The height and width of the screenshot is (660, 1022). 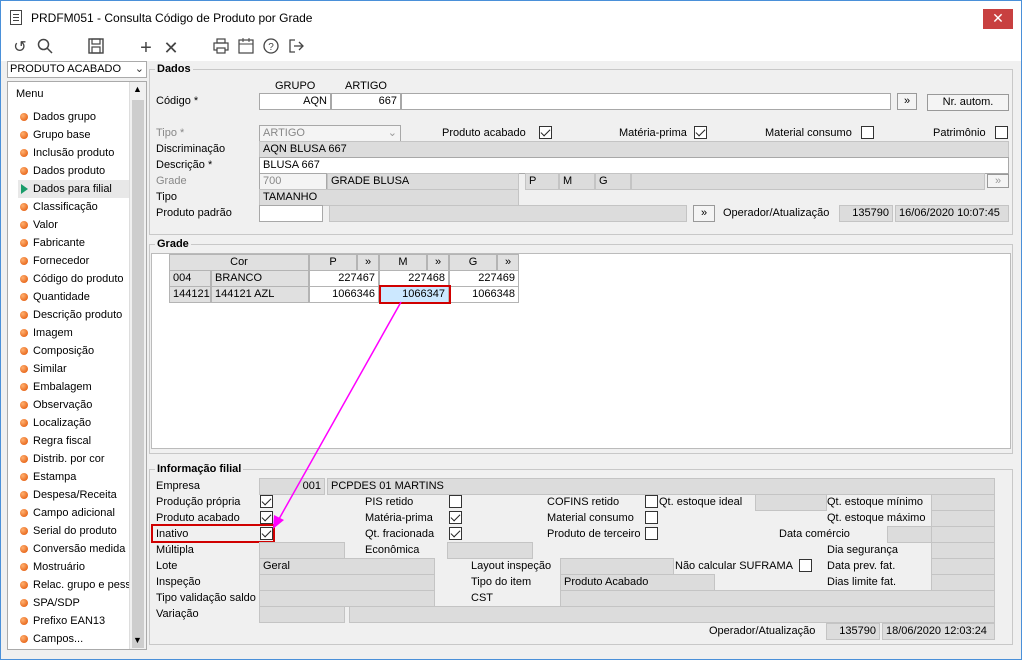 I want to click on annotation-arrow, so click(x=337, y=415).